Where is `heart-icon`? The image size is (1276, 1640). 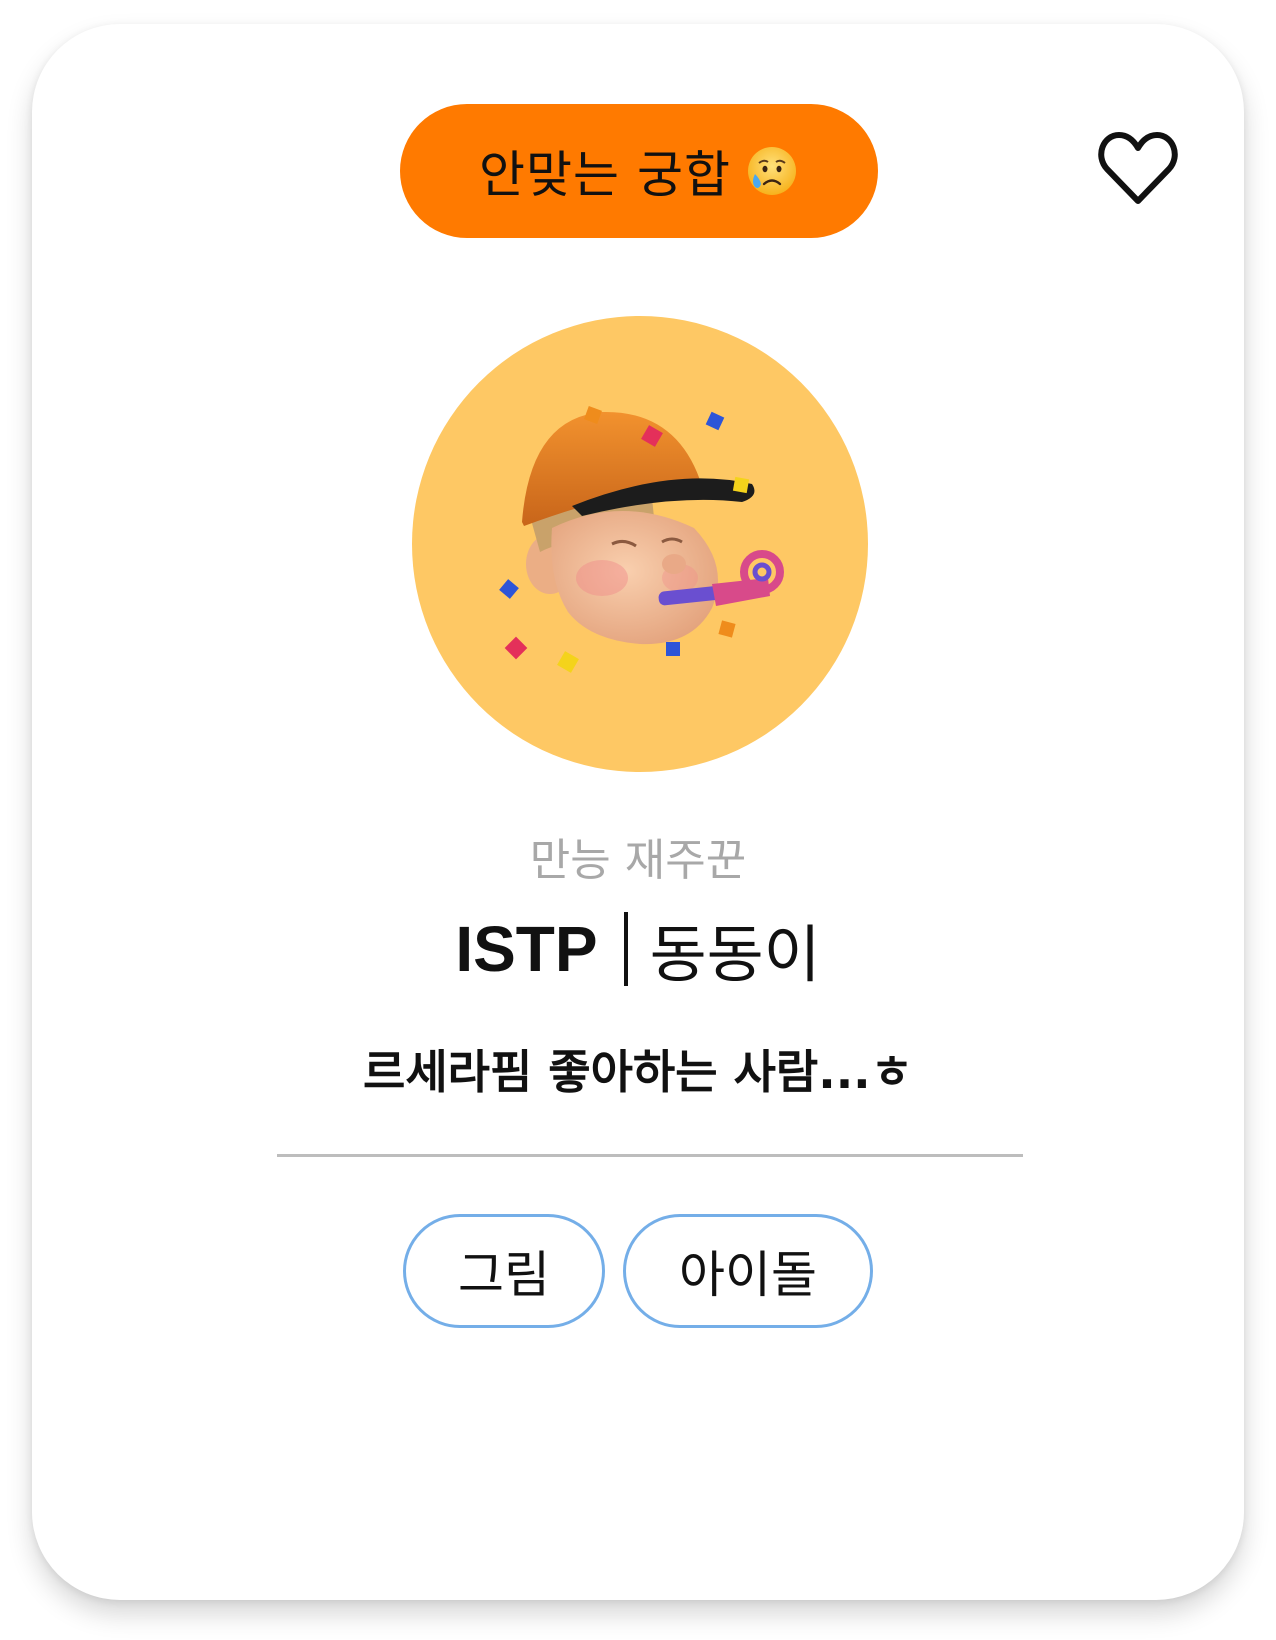 heart-icon is located at coordinates (1138, 168).